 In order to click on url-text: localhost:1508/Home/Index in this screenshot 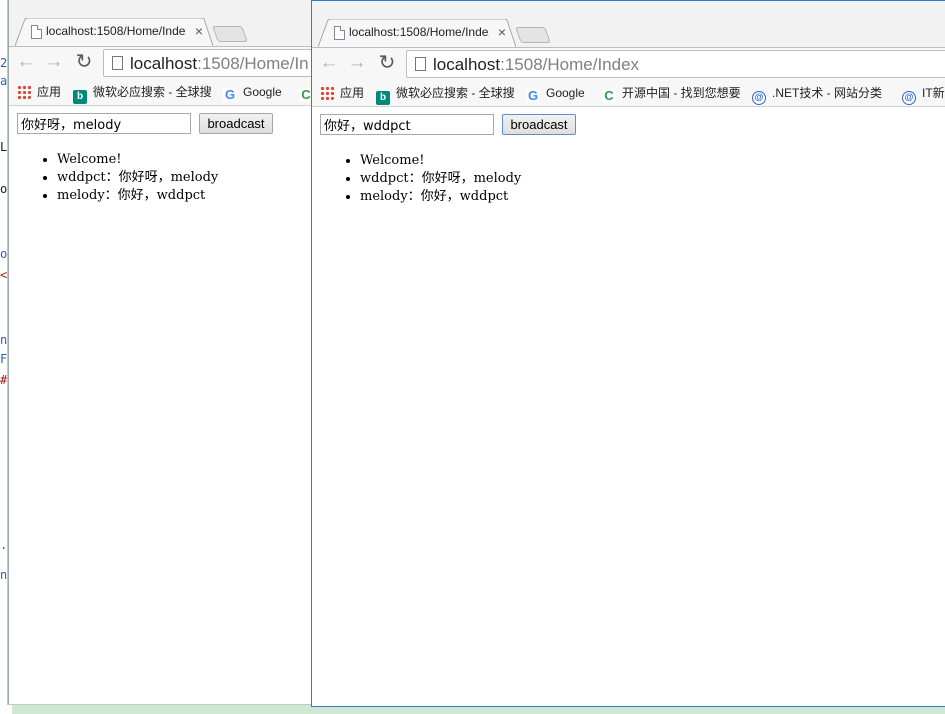, I will do `click(536, 65)`.